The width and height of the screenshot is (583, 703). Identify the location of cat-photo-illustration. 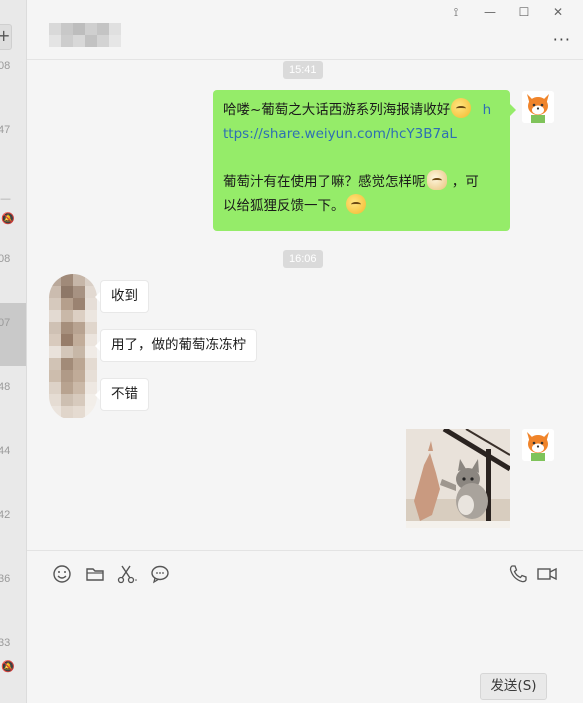
(458, 478).